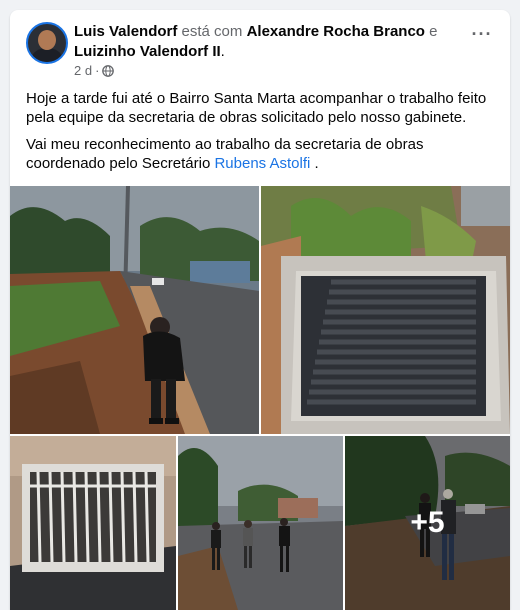  I want to click on more-photos-overlay: +5, so click(427, 523).